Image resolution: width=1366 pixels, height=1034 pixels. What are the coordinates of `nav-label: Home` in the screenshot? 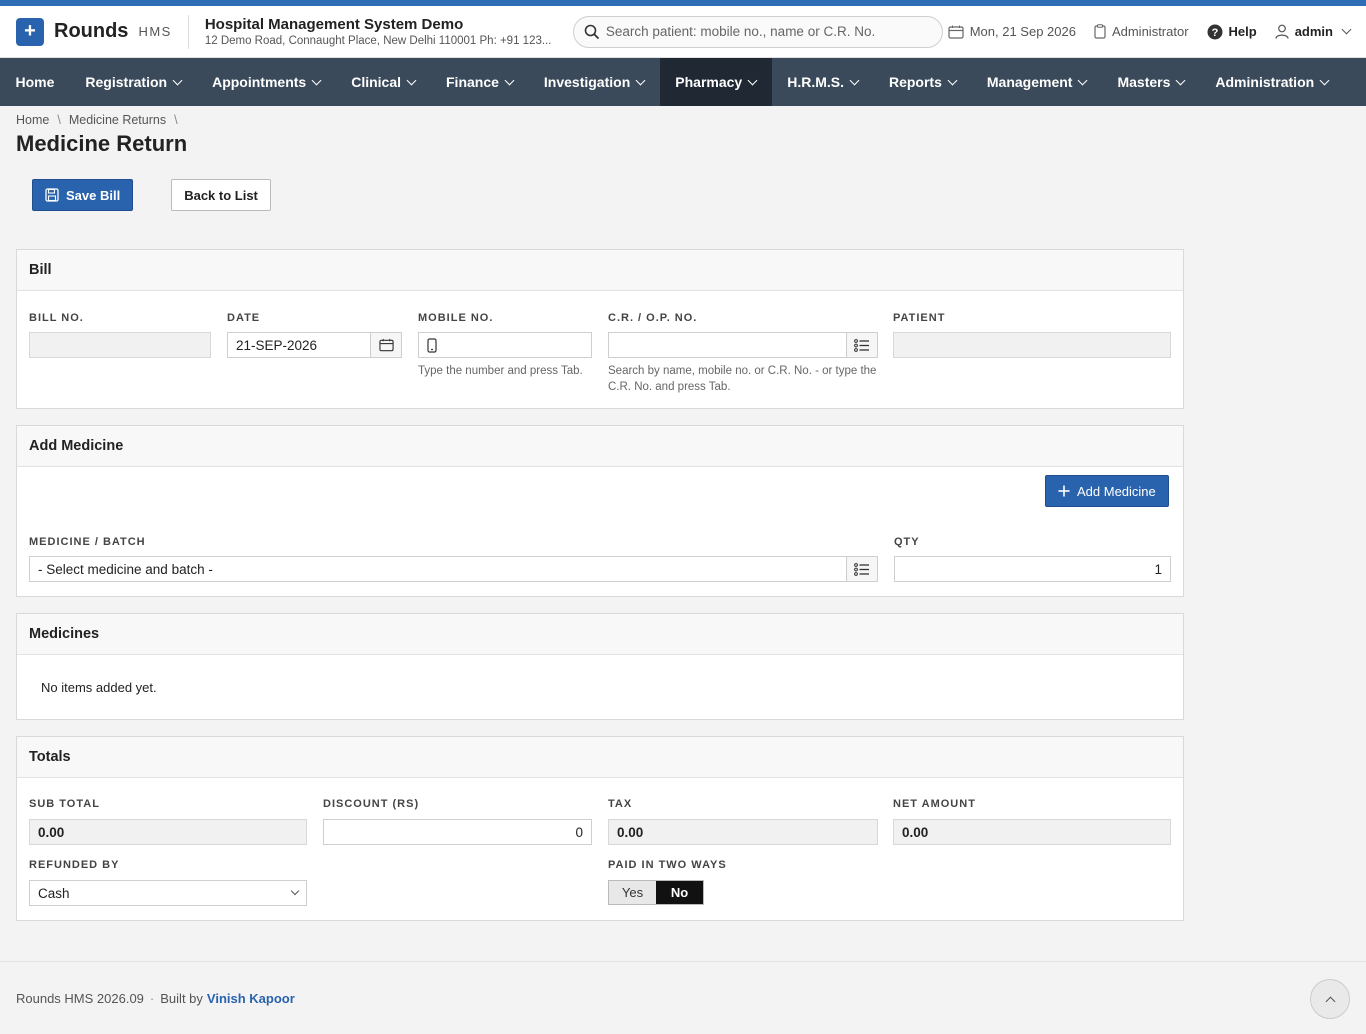 It's located at (35, 82).